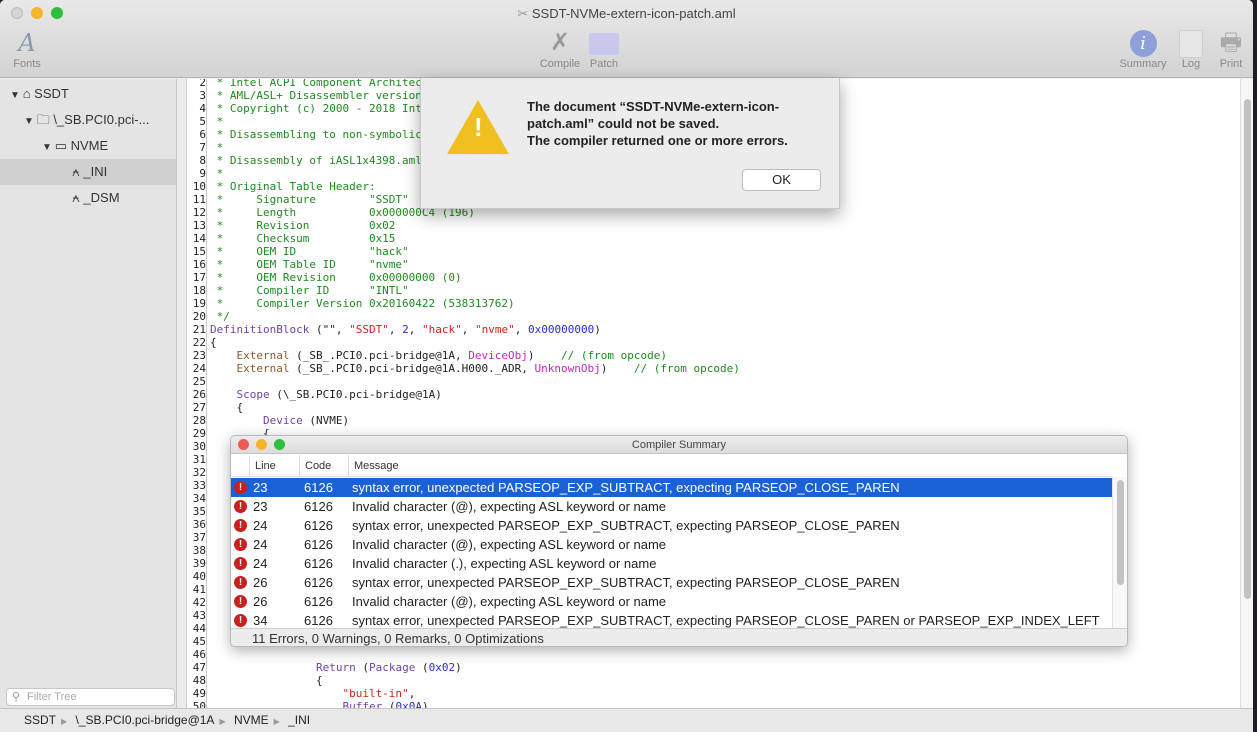 The height and width of the screenshot is (732, 1257). What do you see at coordinates (40, 720) in the screenshot?
I see `breadcrumb-item: SSDT` at bounding box center [40, 720].